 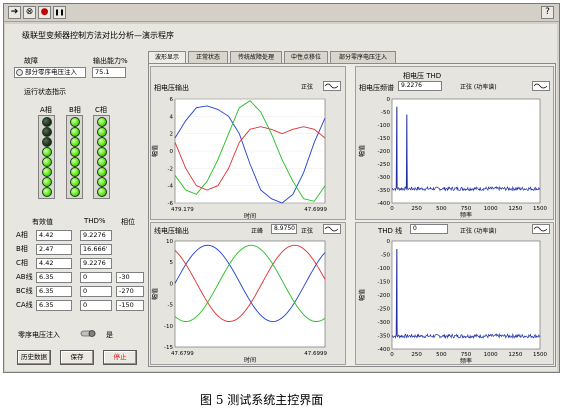 What do you see at coordinates (172, 117) in the screenshot?
I see `y-tick-label: 4` at bounding box center [172, 117].